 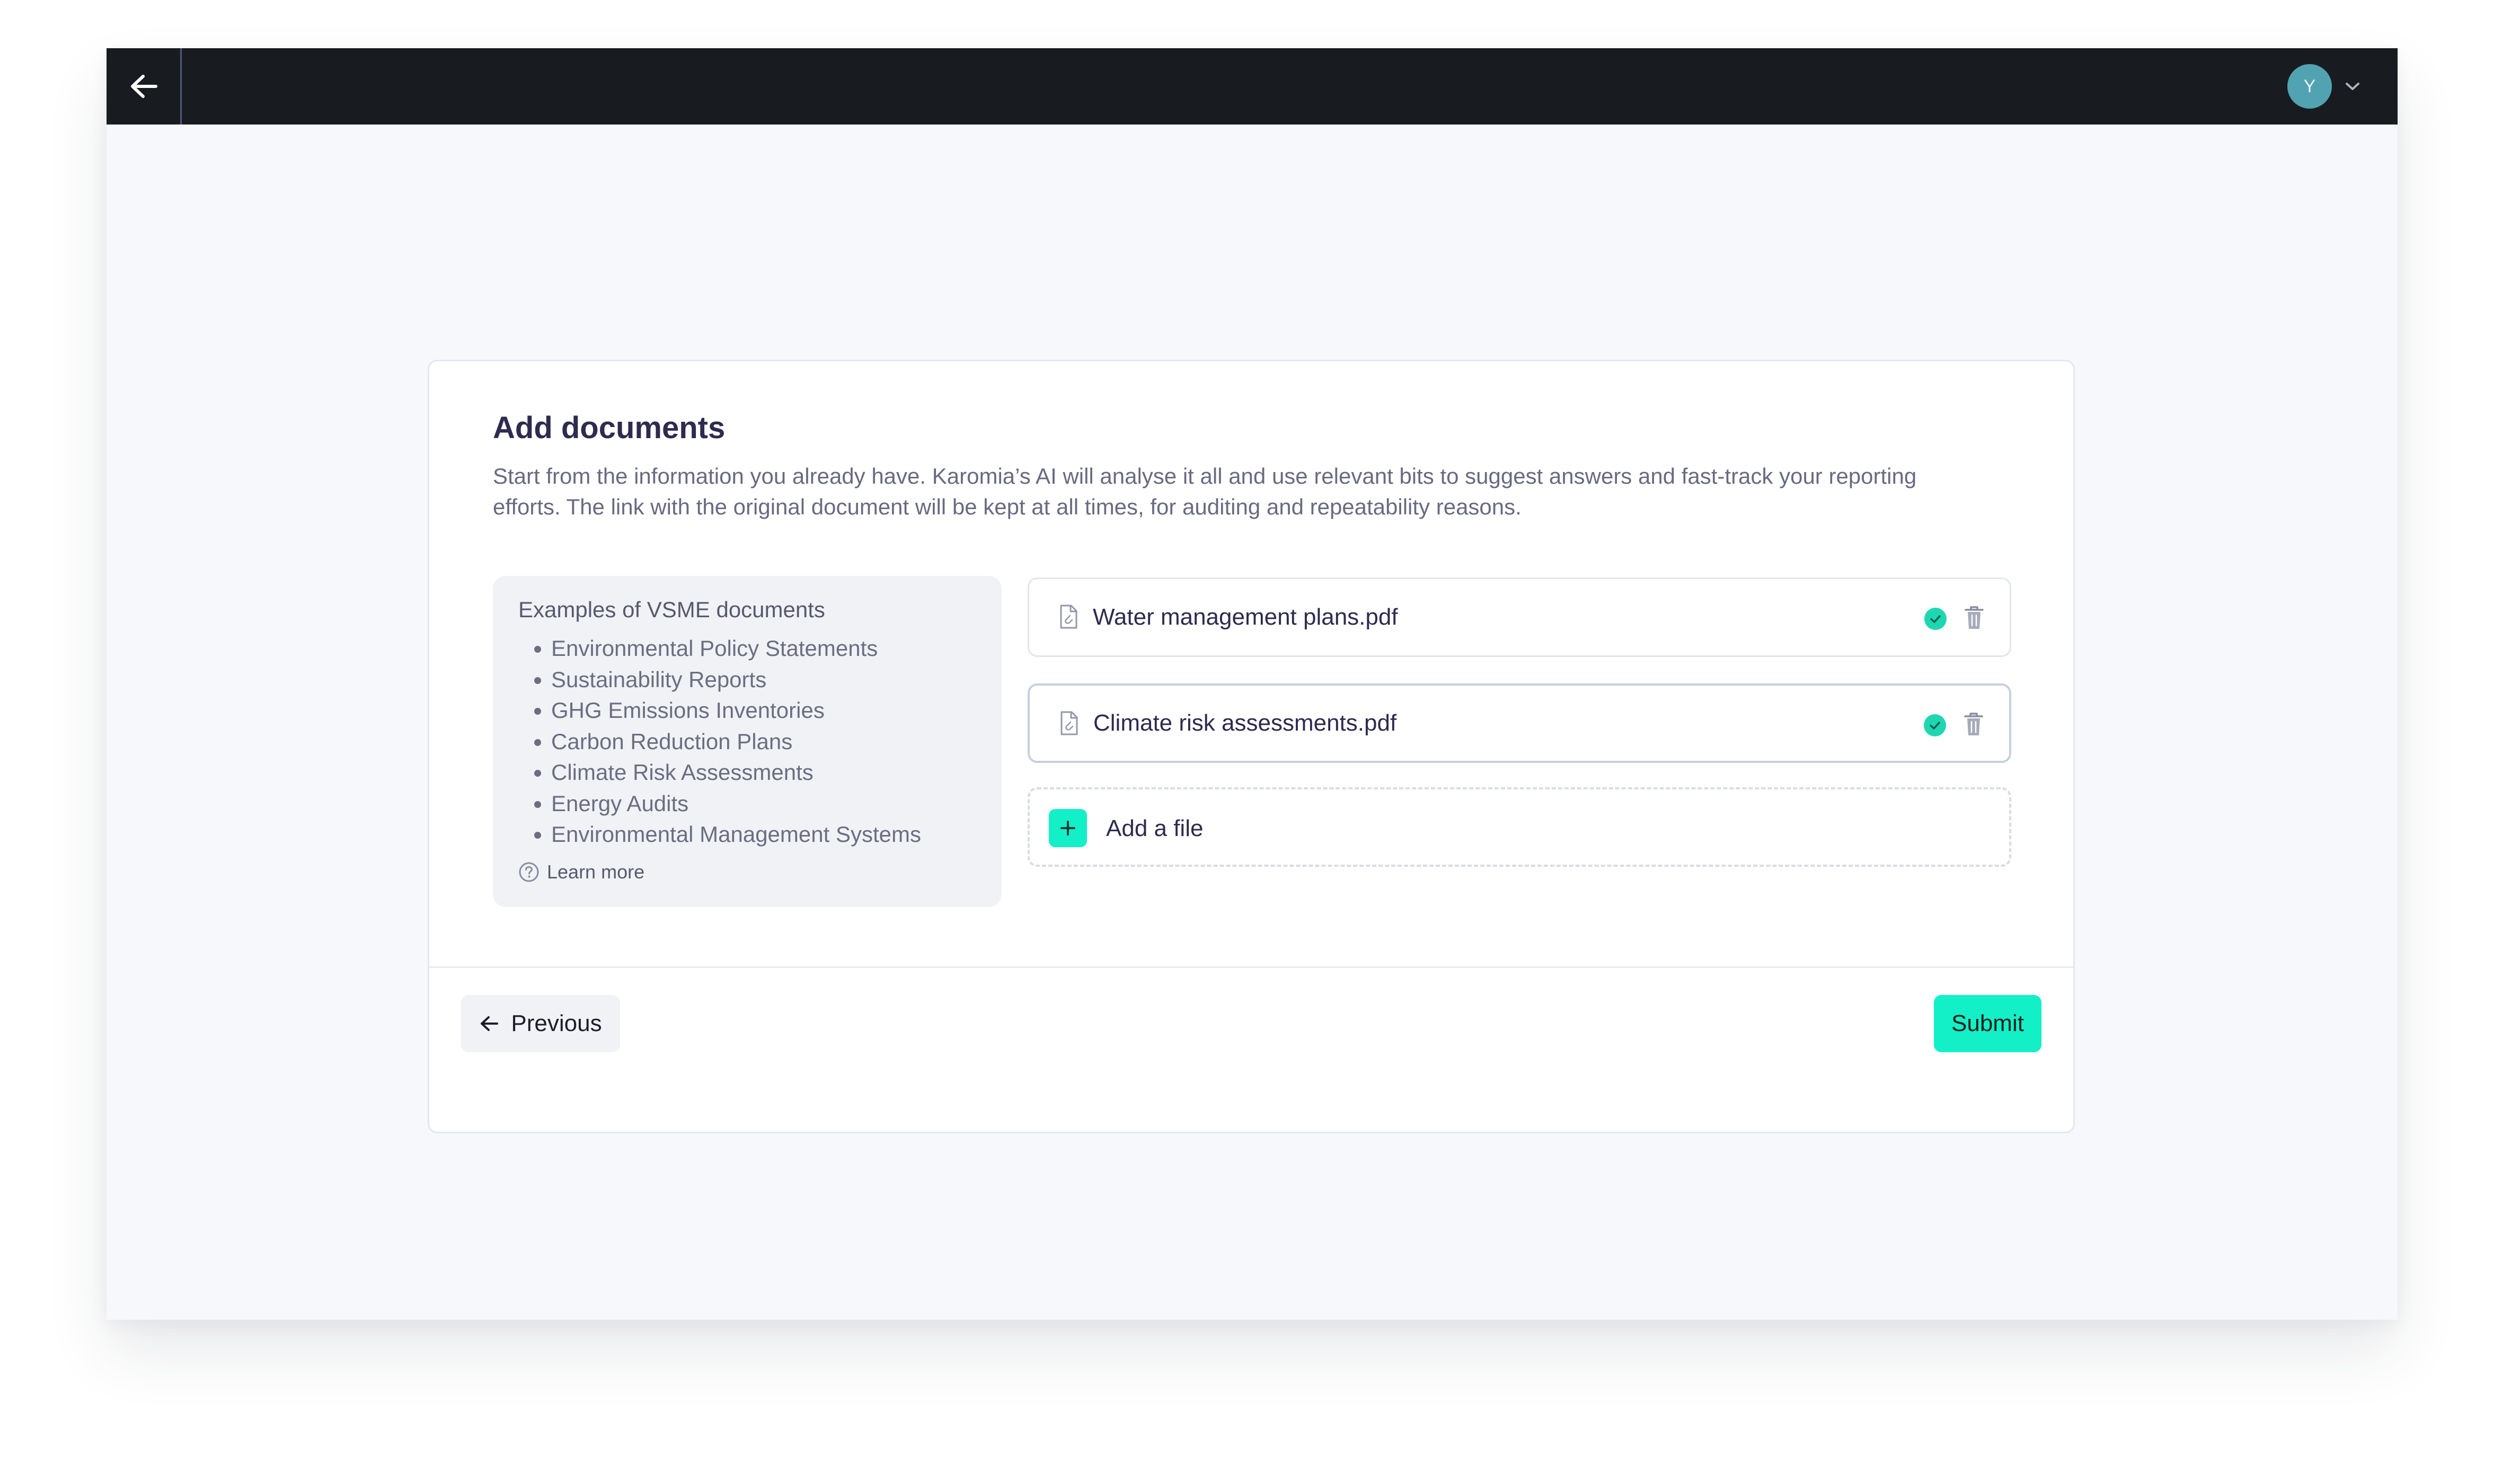 What do you see at coordinates (747, 872) in the screenshot?
I see `learn-more-link: Learn more` at bounding box center [747, 872].